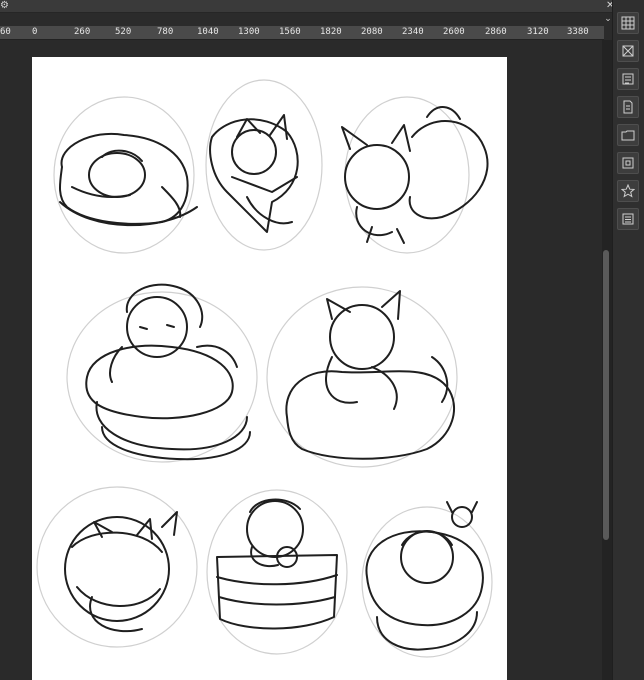 Image resolution: width=644 pixels, height=680 pixels. What do you see at coordinates (322, 6) in the screenshot?
I see `window-titlebar: ⚙ ✕` at bounding box center [322, 6].